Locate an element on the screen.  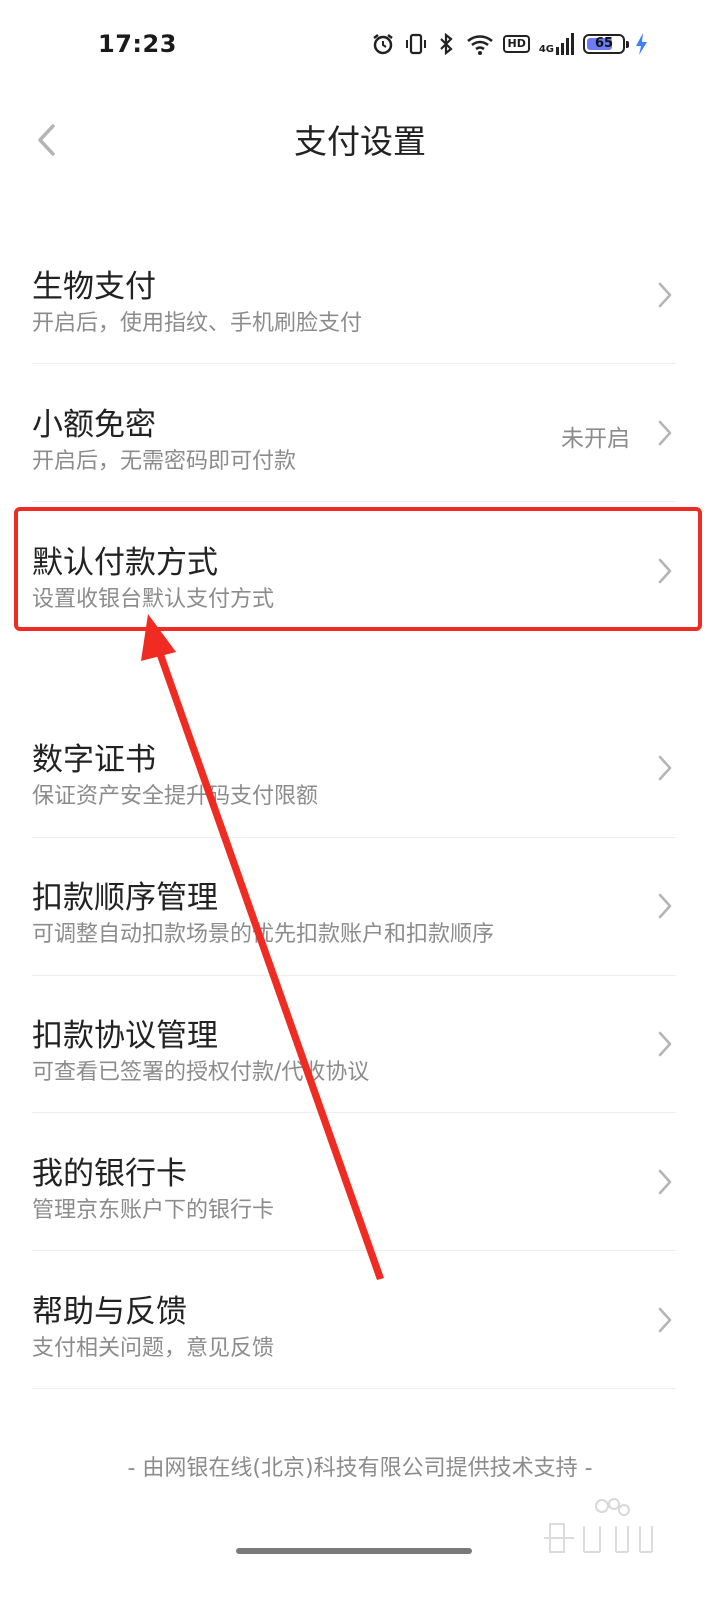
annotation-arrow is located at coordinates (262, 947).